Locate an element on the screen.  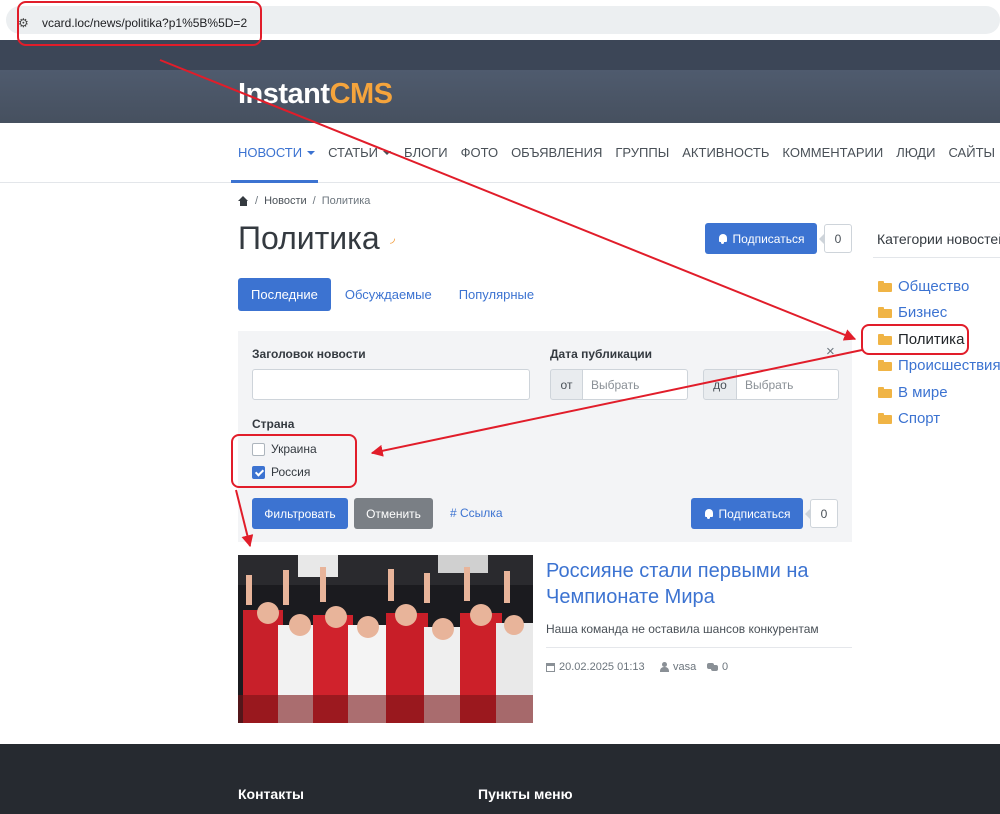
article-divider is located at coordinates (699, 647).